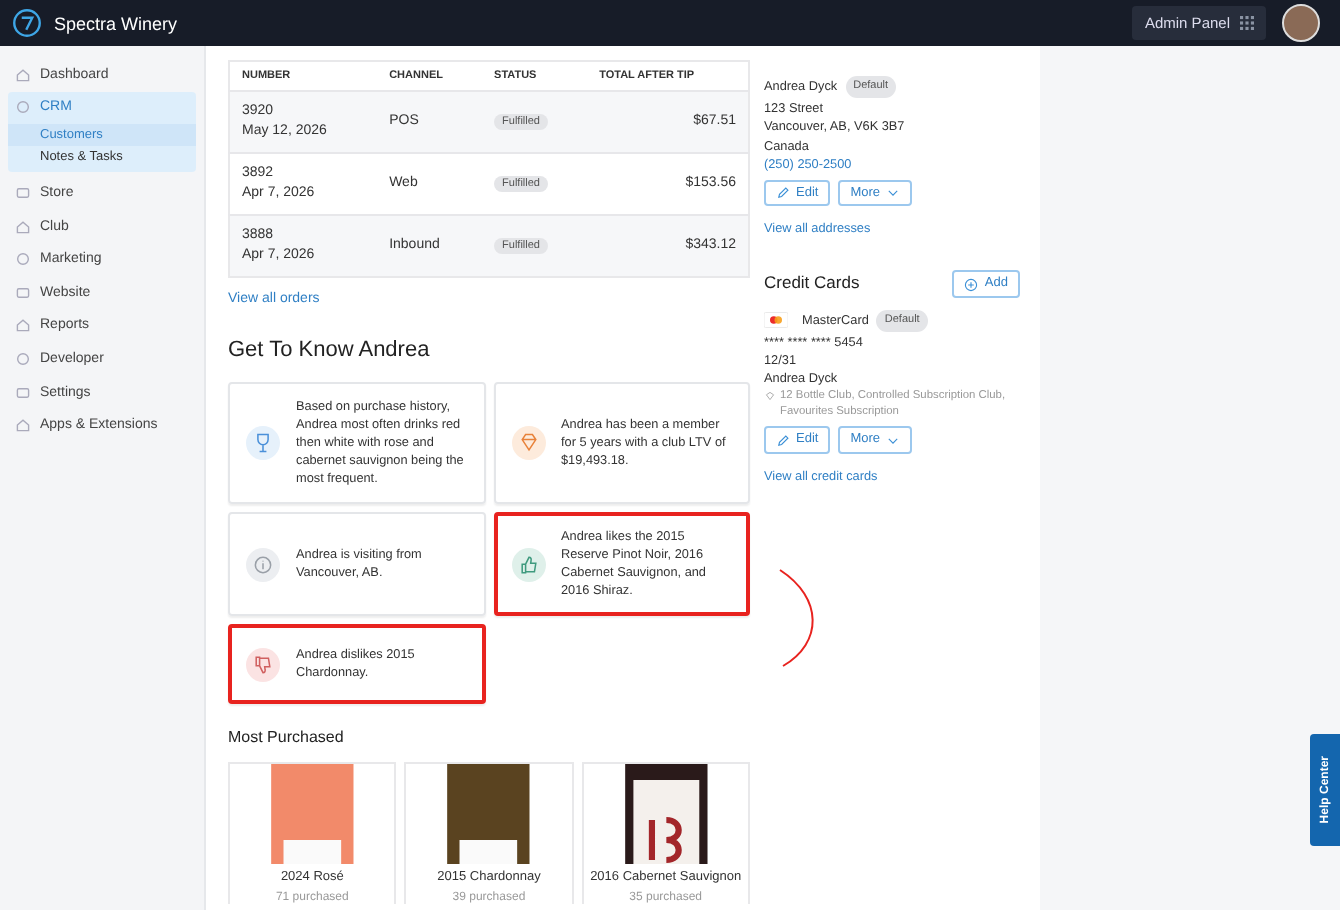  What do you see at coordinates (528, 443) in the screenshot?
I see `gem-icon` at bounding box center [528, 443].